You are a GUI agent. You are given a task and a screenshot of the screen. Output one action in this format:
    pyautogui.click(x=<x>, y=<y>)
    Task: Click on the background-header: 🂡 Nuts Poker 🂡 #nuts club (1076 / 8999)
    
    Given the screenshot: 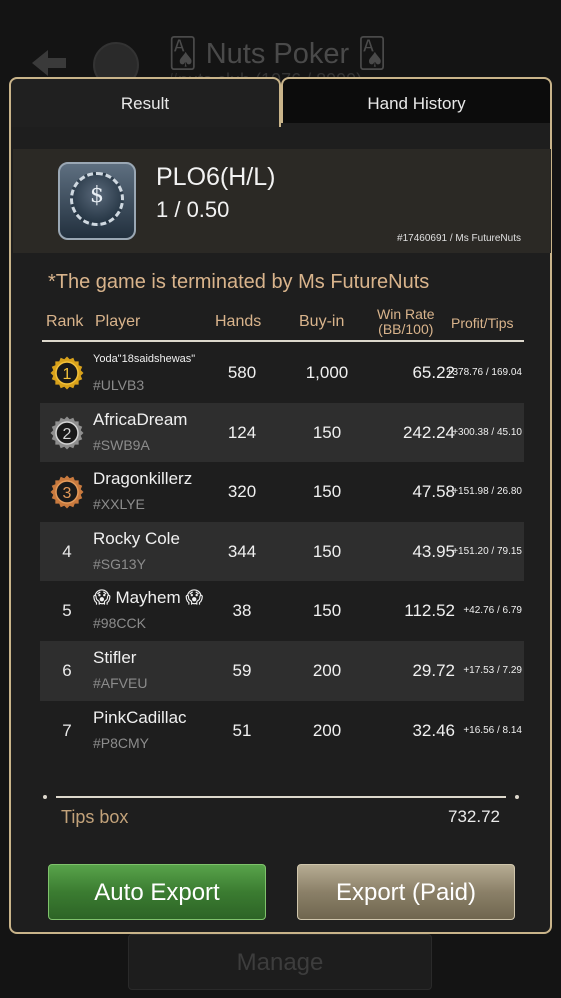 What is the action you would take?
    pyautogui.click(x=280, y=45)
    